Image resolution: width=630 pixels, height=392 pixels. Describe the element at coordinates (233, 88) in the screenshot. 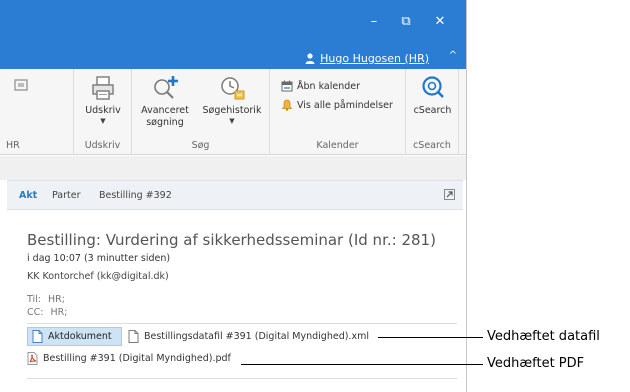

I see `clock-history-icon` at that location.